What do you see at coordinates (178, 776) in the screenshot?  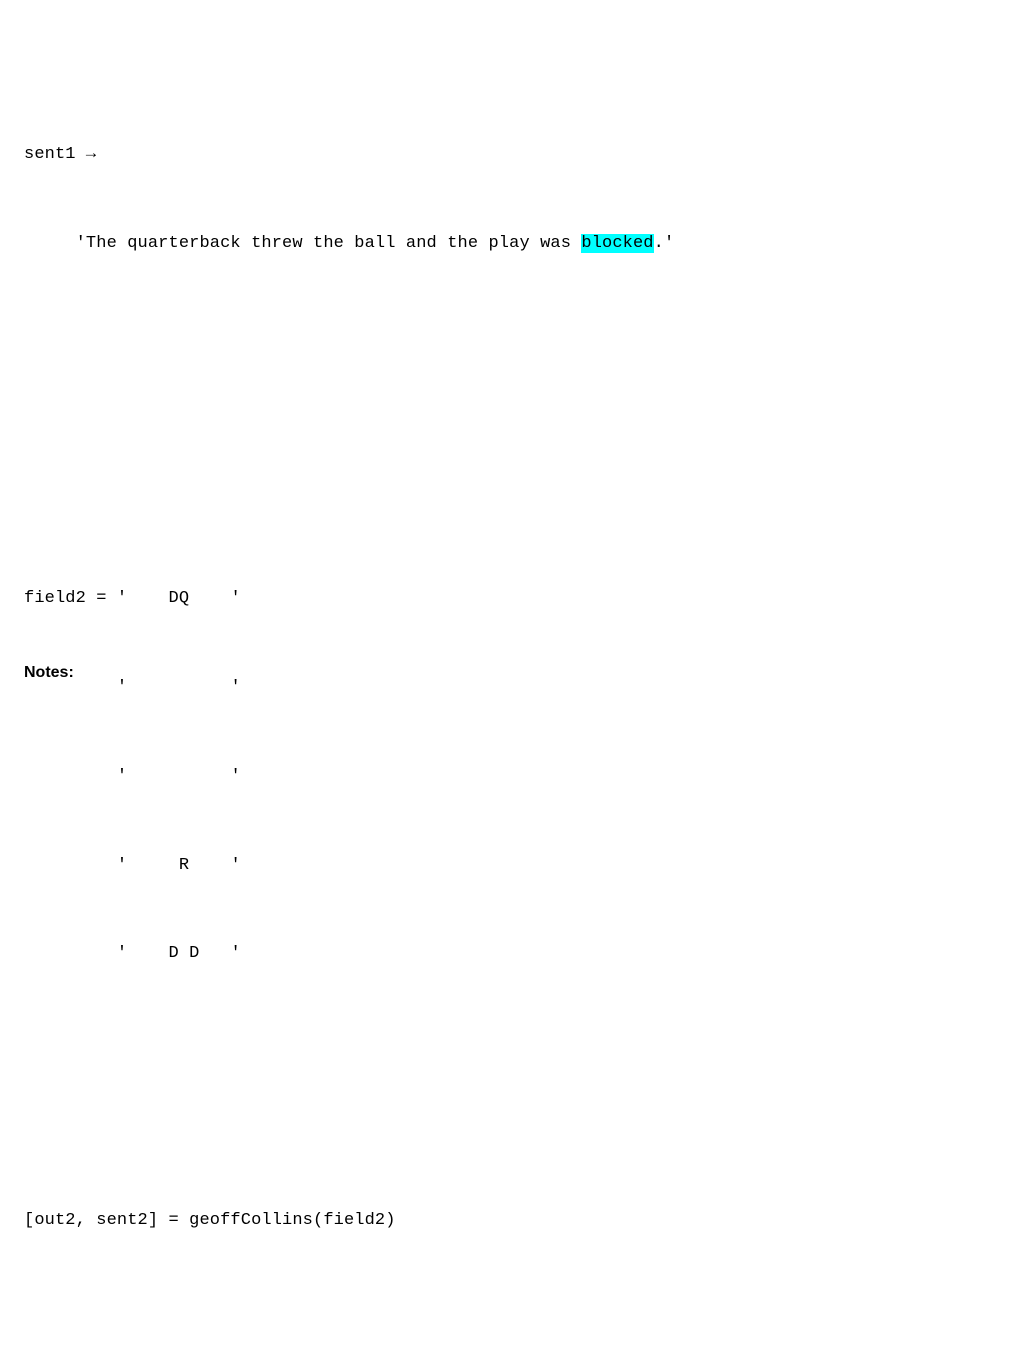 I see `field2-cell-2: ' '` at bounding box center [178, 776].